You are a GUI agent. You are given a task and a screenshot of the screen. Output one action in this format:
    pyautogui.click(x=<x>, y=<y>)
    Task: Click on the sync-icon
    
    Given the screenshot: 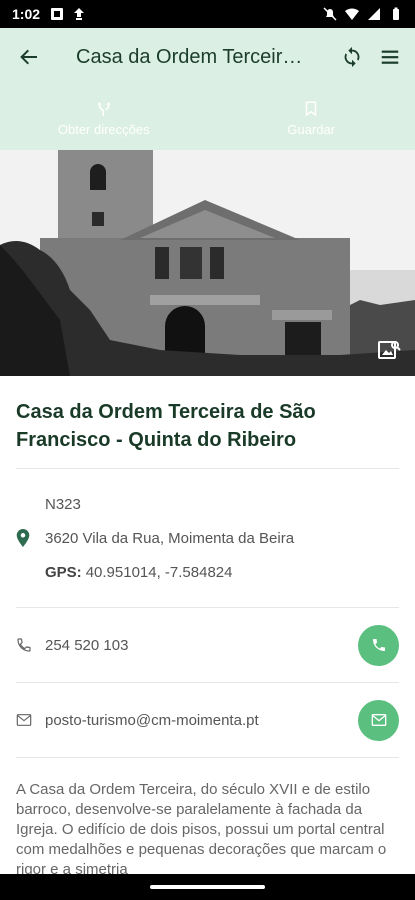 What is the action you would take?
    pyautogui.click(x=352, y=57)
    